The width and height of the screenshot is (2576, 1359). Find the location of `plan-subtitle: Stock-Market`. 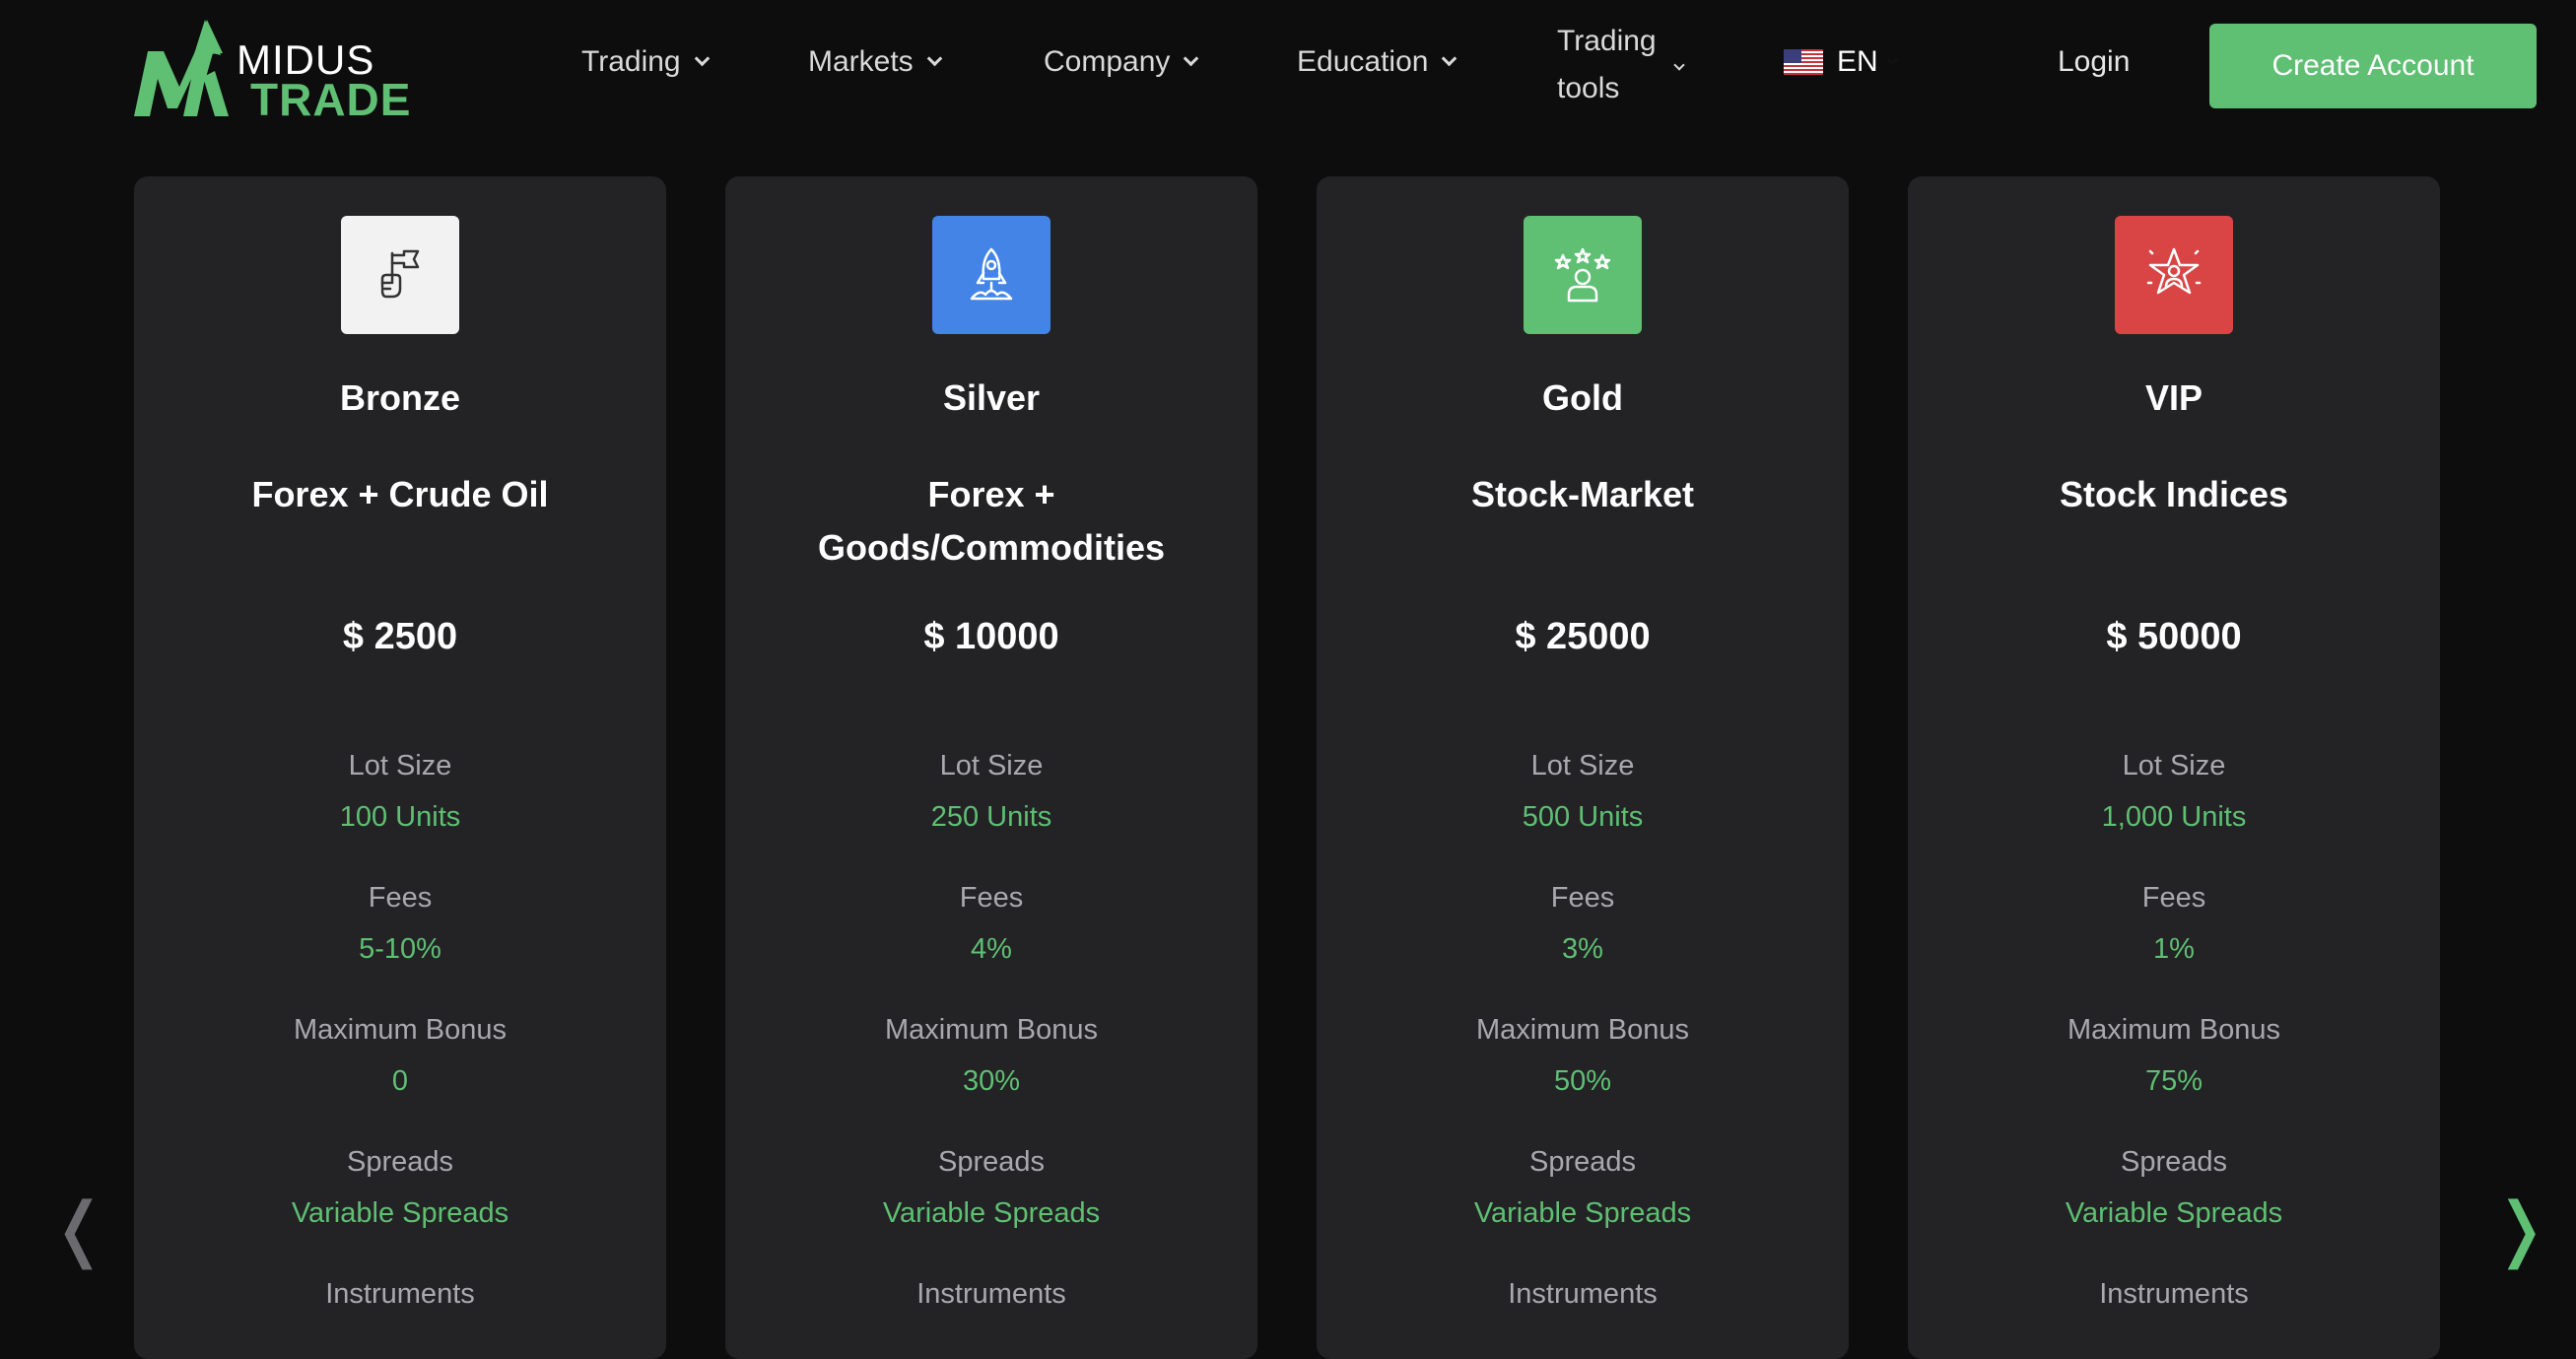

plan-subtitle: Stock-Market is located at coordinates (1582, 494).